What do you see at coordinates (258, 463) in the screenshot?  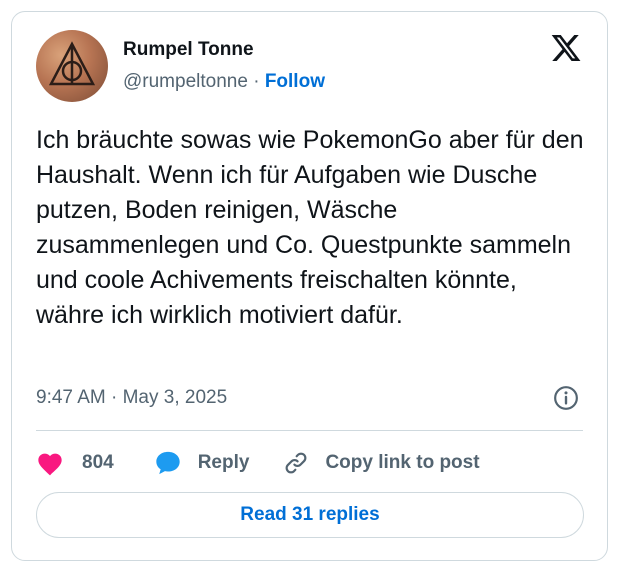 I see `action-bar: 804 Reply Copy link to post` at bounding box center [258, 463].